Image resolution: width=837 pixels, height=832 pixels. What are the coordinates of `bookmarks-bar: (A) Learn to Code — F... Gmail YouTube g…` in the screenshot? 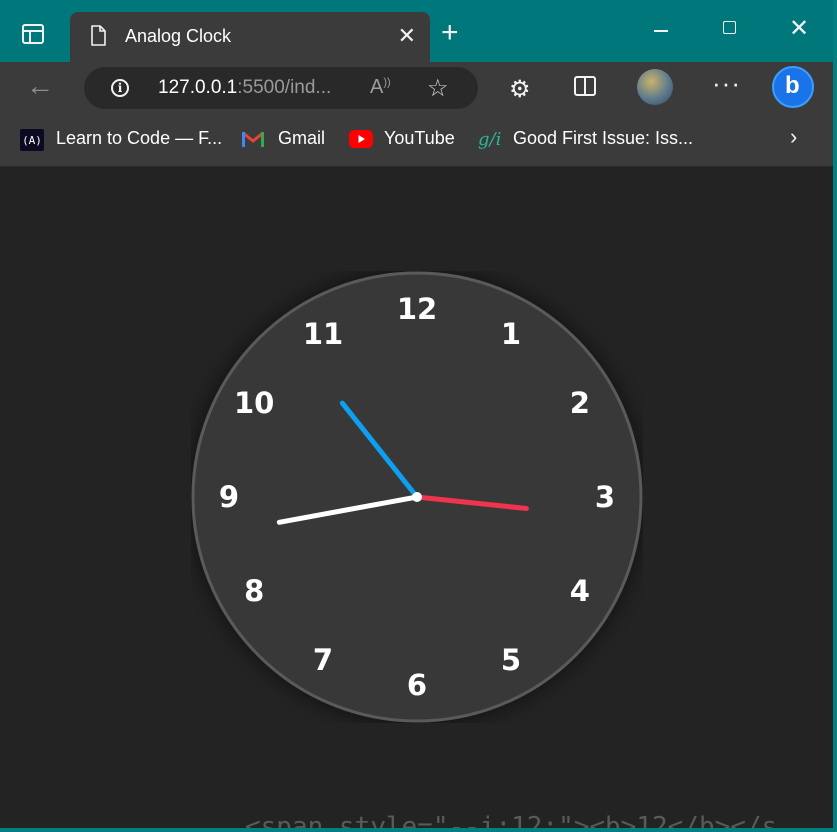 It's located at (416, 140).